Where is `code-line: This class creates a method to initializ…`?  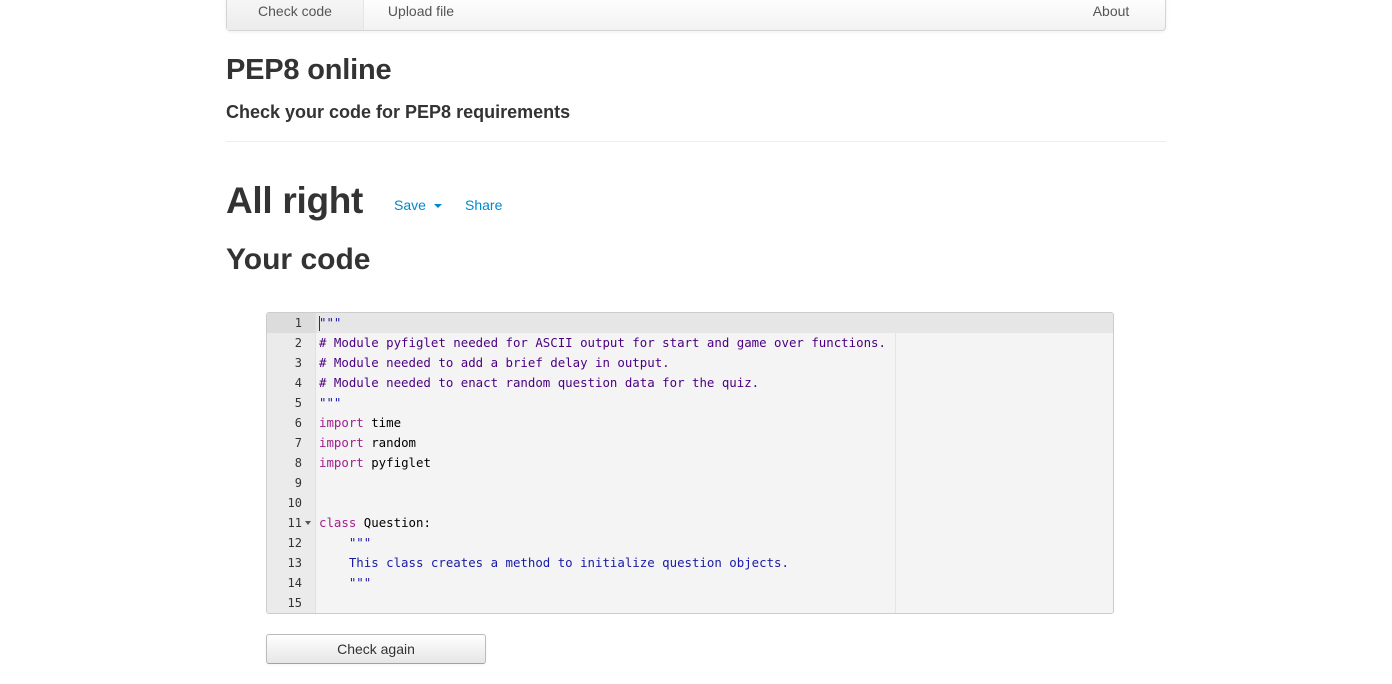 code-line: This class creates a method to initializ… is located at coordinates (554, 562).